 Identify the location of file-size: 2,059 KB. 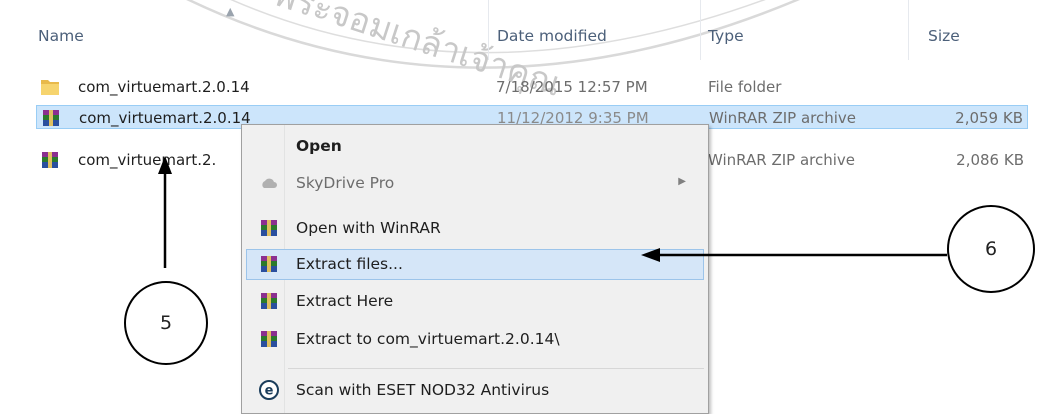
(989, 118).